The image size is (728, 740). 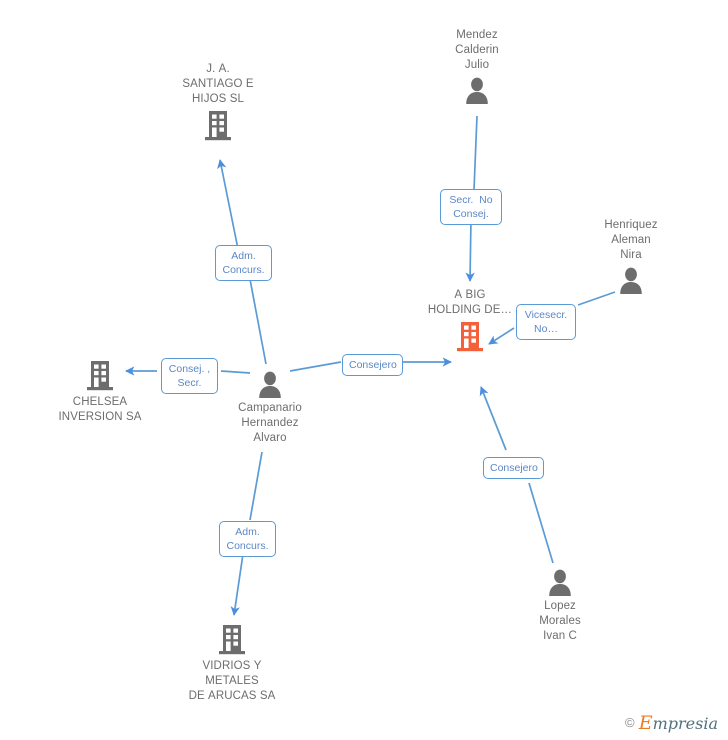 What do you see at coordinates (493, 418) in the screenshot?
I see `edge-lopez-abig-upper` at bounding box center [493, 418].